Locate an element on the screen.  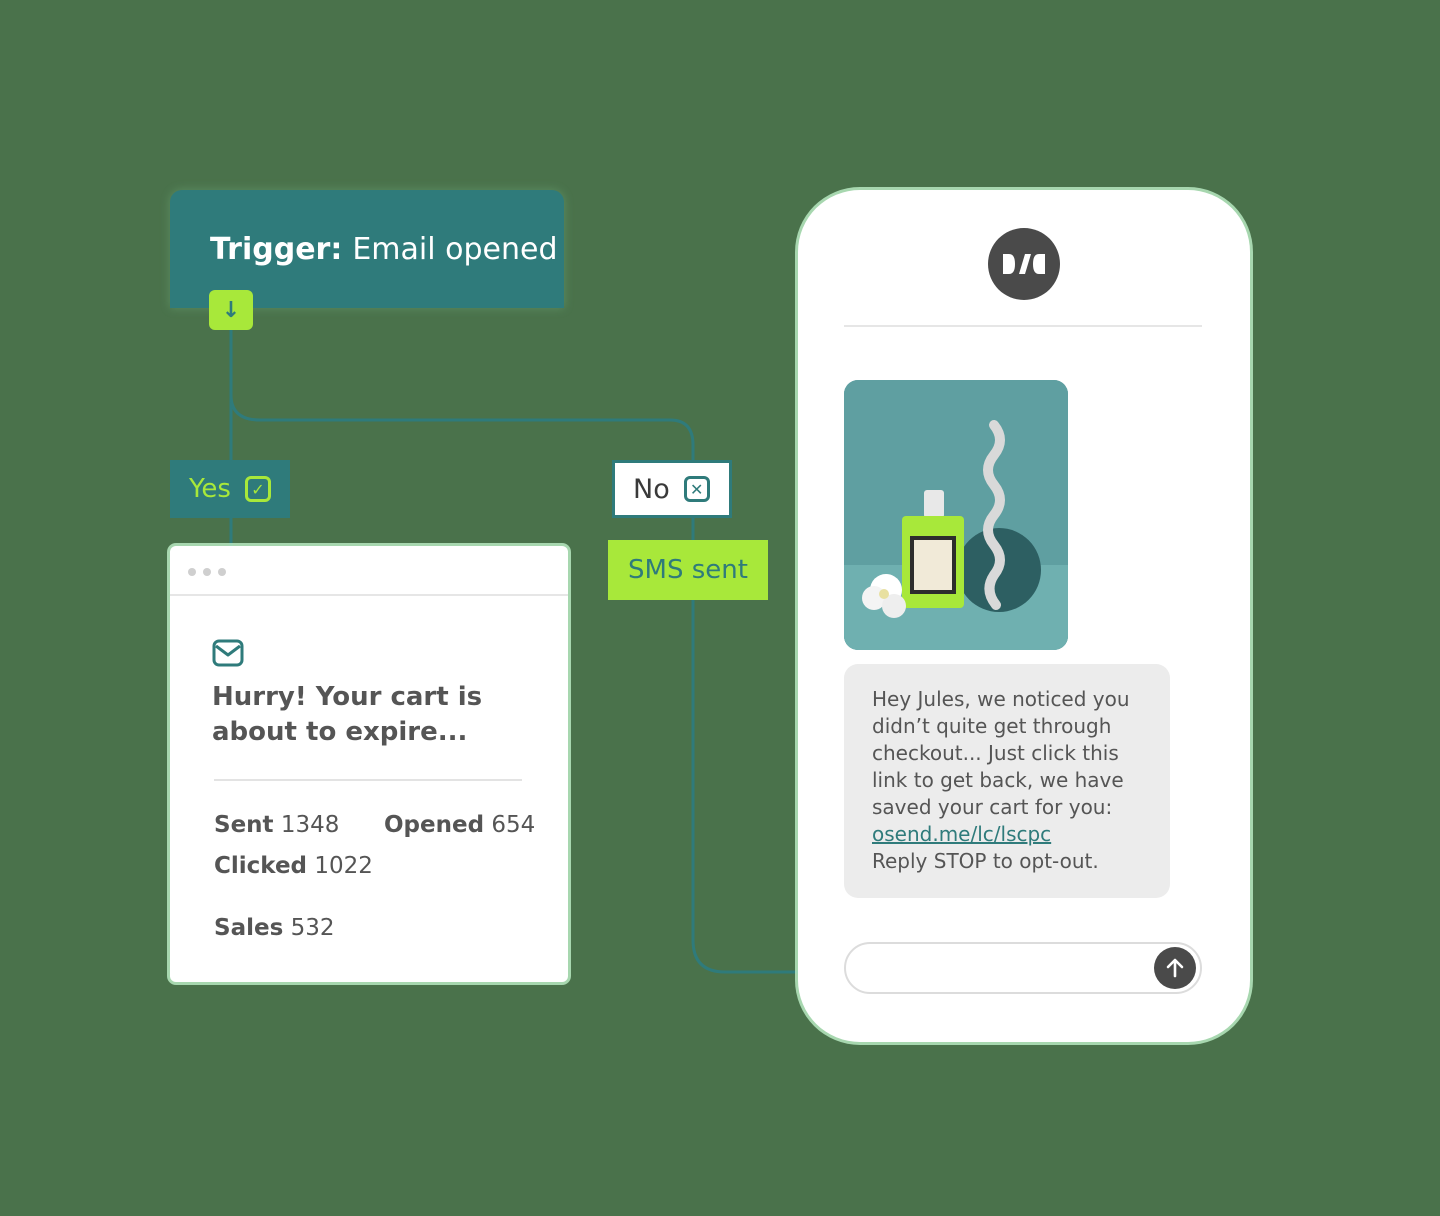
email-window-bar is located at coordinates (369, 571).